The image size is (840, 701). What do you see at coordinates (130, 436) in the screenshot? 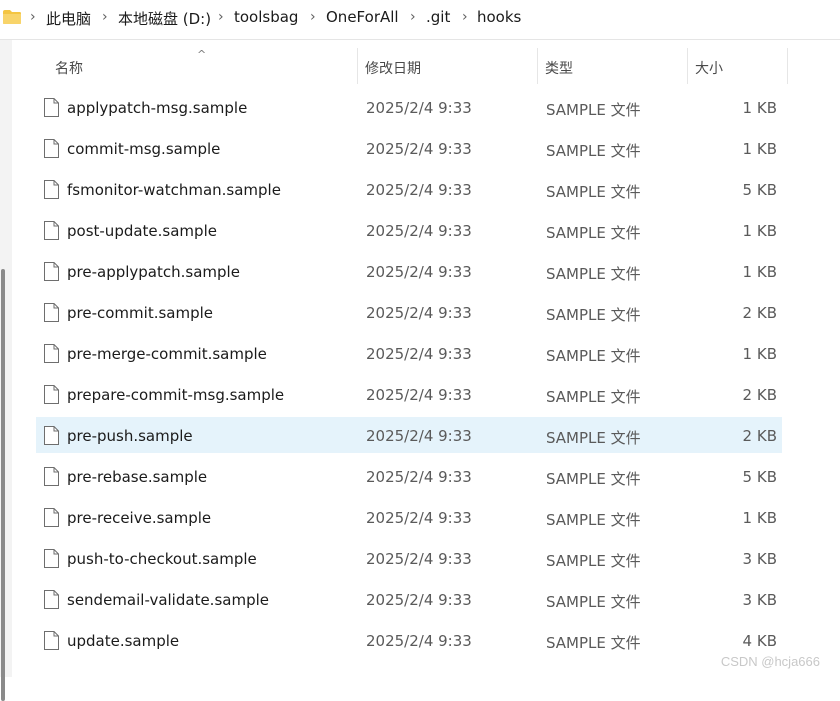
I see `file-name: pre-push.sample` at bounding box center [130, 436].